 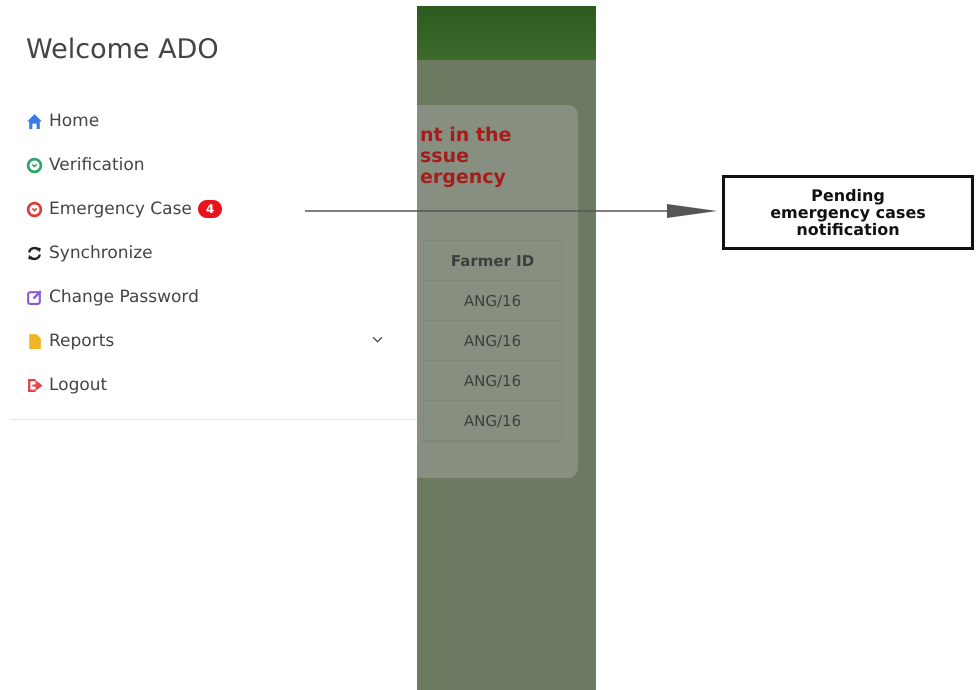 I want to click on annotation-box: Pending emergency cases notification, so click(x=848, y=212).